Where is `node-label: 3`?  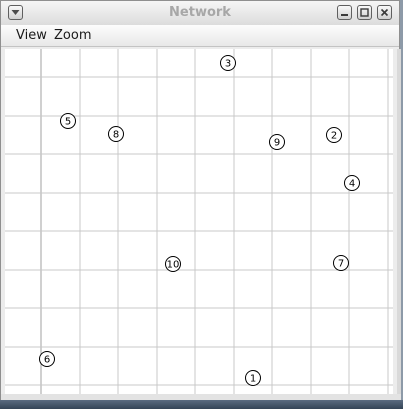
node-label: 3 is located at coordinates (228, 64).